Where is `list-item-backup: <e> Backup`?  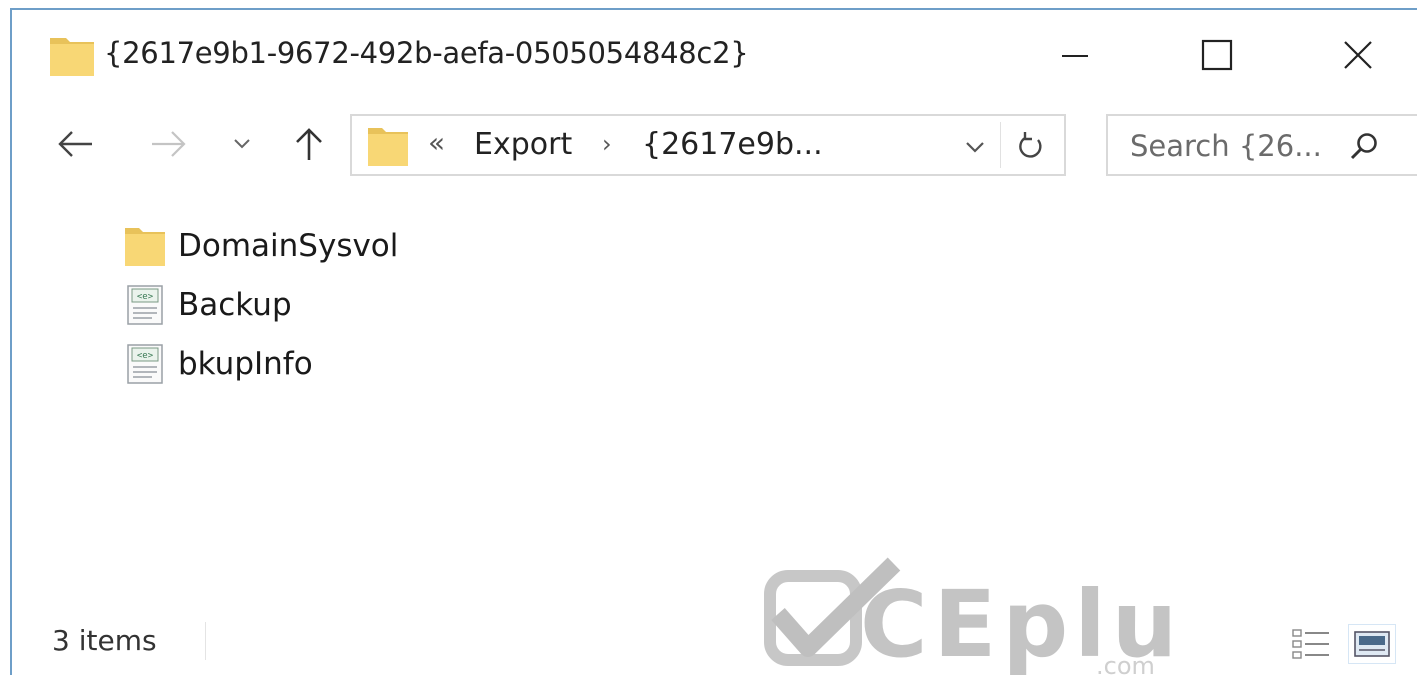 list-item-backup: <e> Backup is located at coordinates (422, 304).